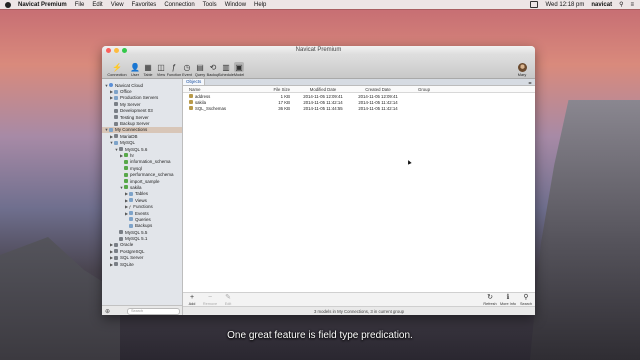  I want to click on tree-item-label: SQL Server, so click(132, 258).